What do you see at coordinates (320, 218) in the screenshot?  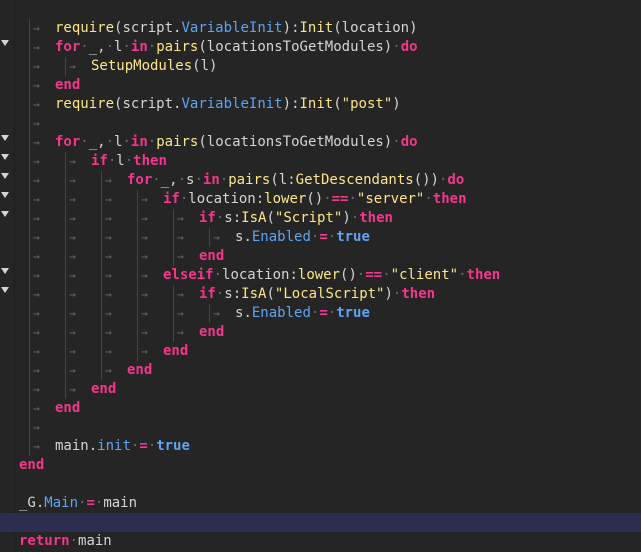 I see `code-line: → → → → → if·s:IsA("Script")·then` at bounding box center [320, 218].